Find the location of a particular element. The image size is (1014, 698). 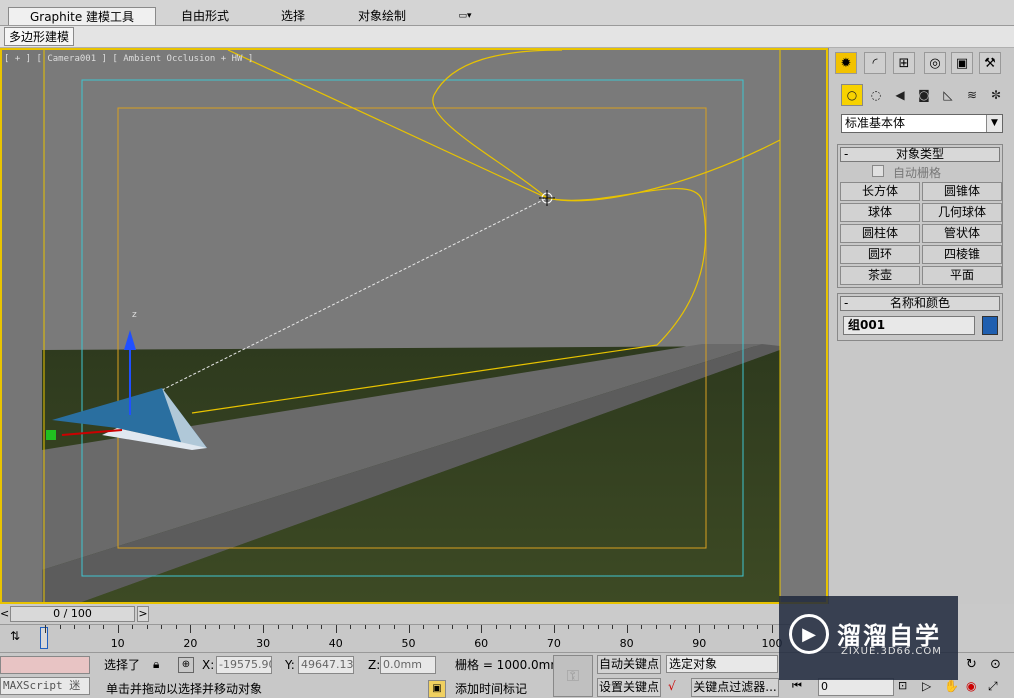

time-next-button: > is located at coordinates (143, 614).